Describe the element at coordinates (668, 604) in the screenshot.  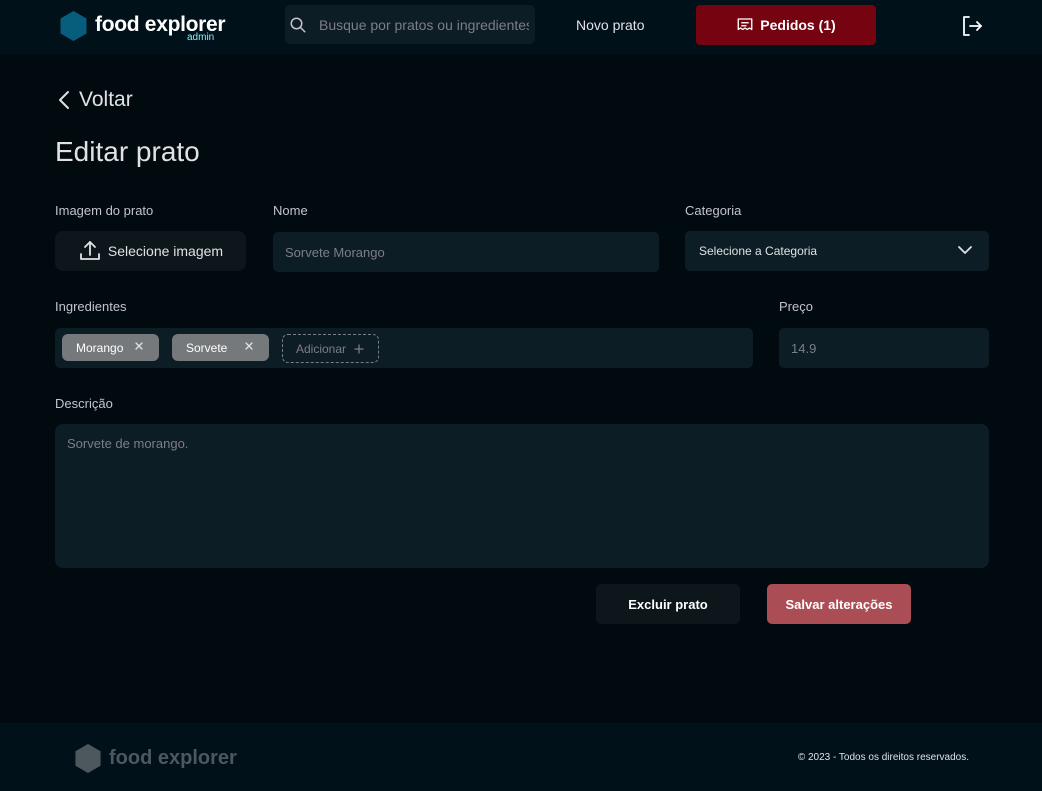
I see `delete-dish-button: Excluir prato` at that location.